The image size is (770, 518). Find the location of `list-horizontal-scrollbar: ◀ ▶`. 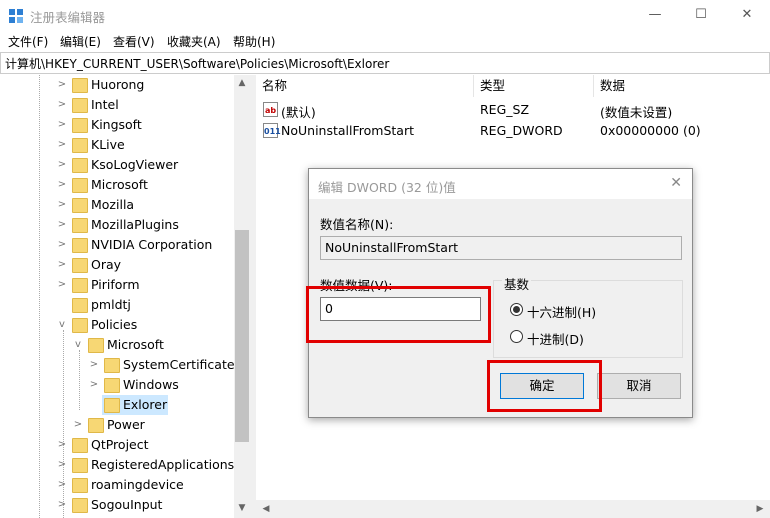

list-horizontal-scrollbar: ◀ ▶ is located at coordinates (513, 509).